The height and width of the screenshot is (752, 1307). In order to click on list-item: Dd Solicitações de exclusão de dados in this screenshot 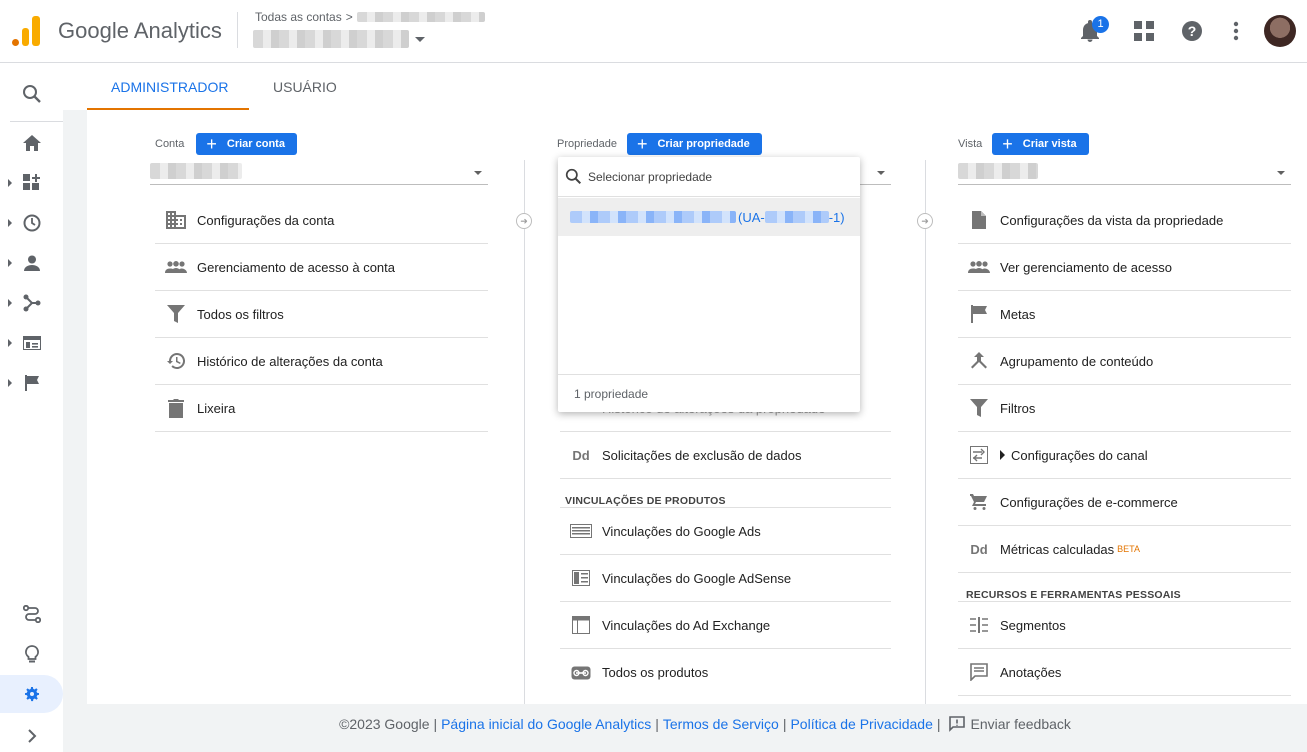, I will do `click(725, 455)`.